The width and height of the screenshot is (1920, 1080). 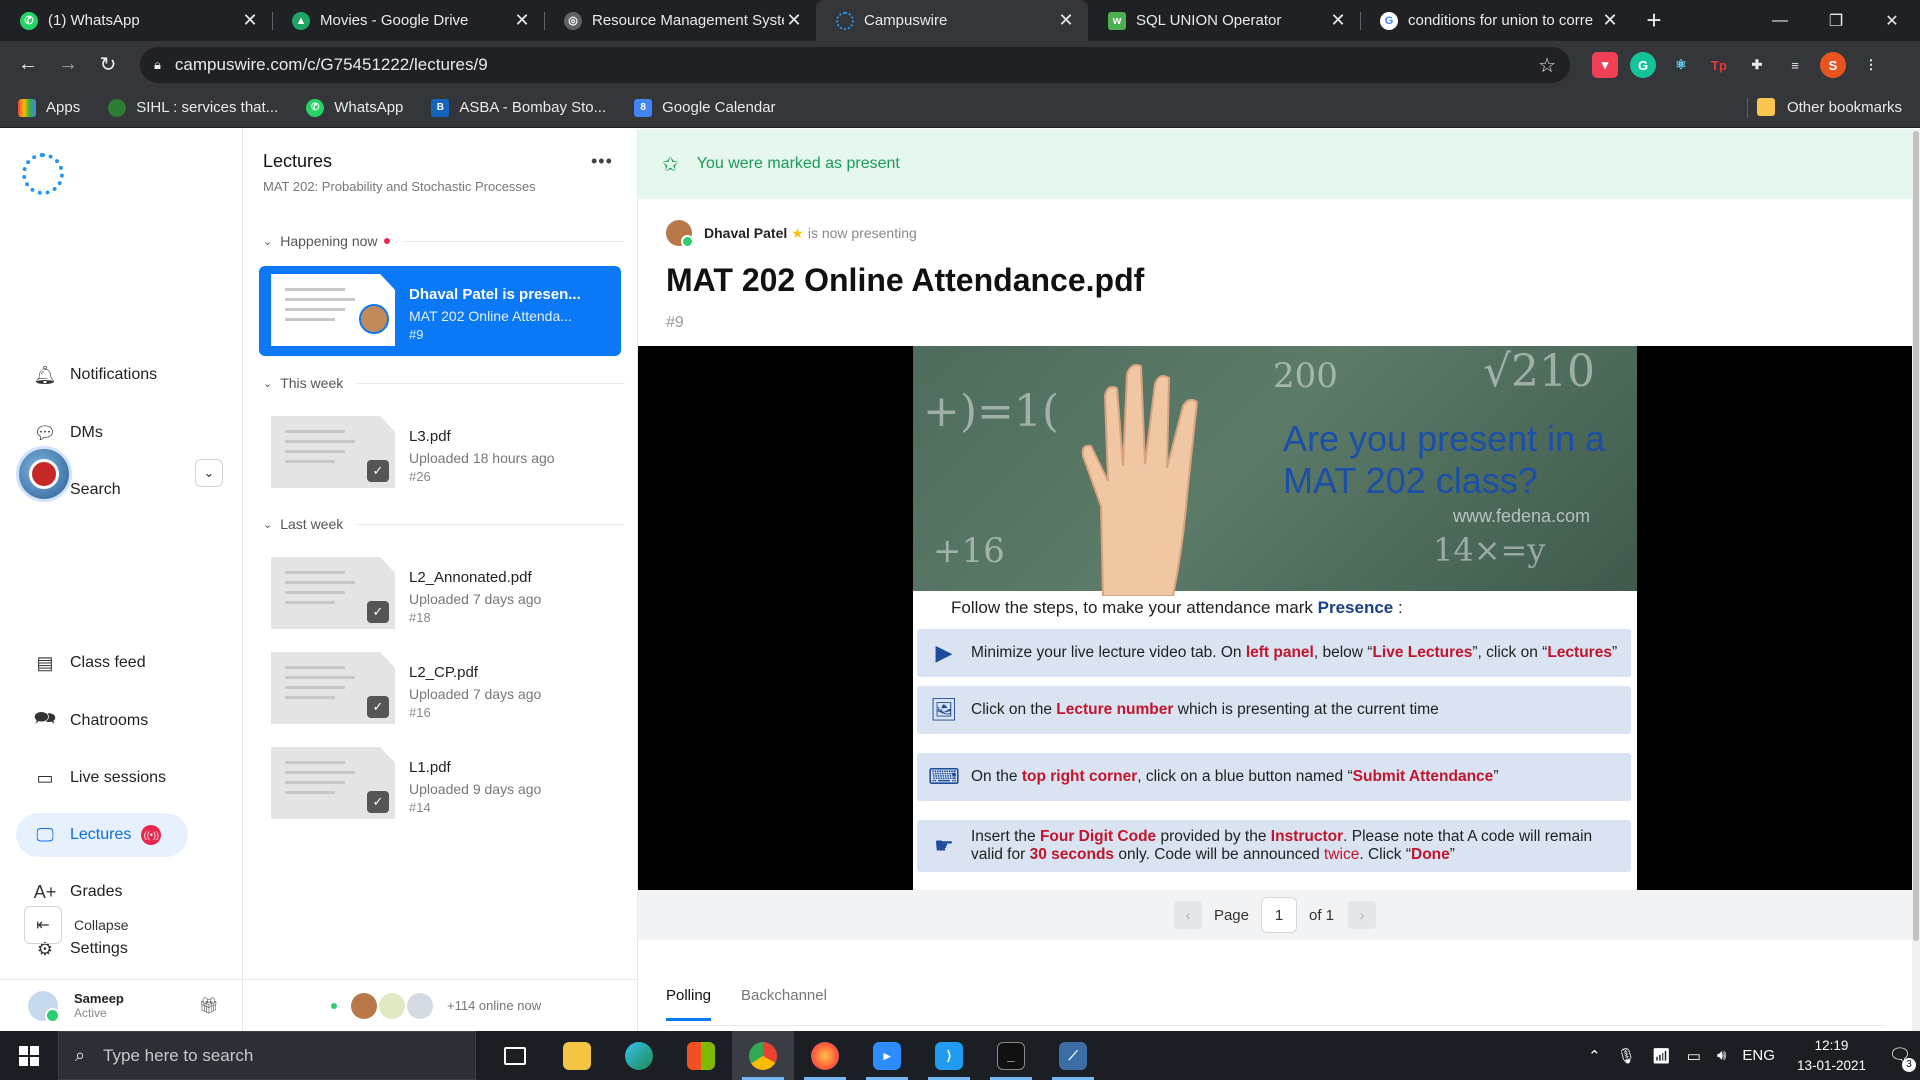 I want to click on campuswire-logo, so click(x=43, y=174).